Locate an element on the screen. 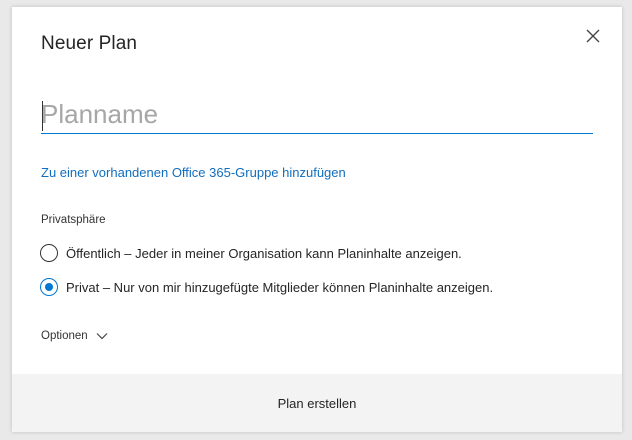  dialog-title: Neuer Plan is located at coordinates (89, 43).